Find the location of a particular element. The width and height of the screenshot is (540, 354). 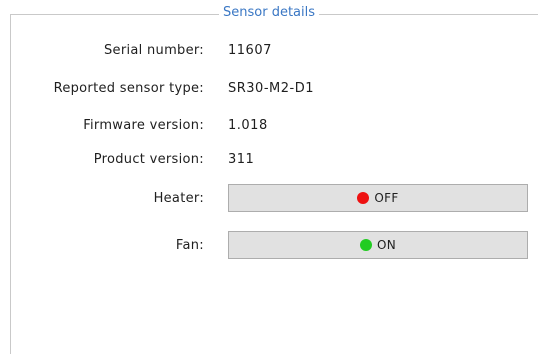

field-row-sensor-type: Reported sensor type: SR30-M2-D1 is located at coordinates (270, 89).